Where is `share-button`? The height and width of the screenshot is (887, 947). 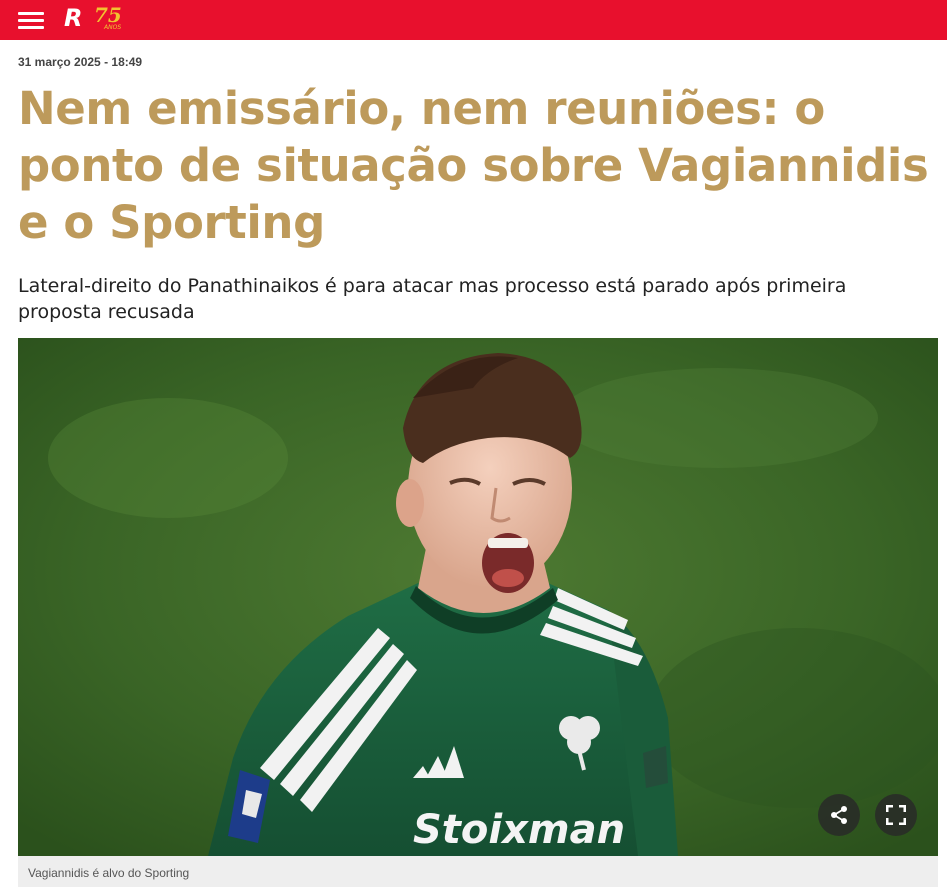
share-button is located at coordinates (839, 815).